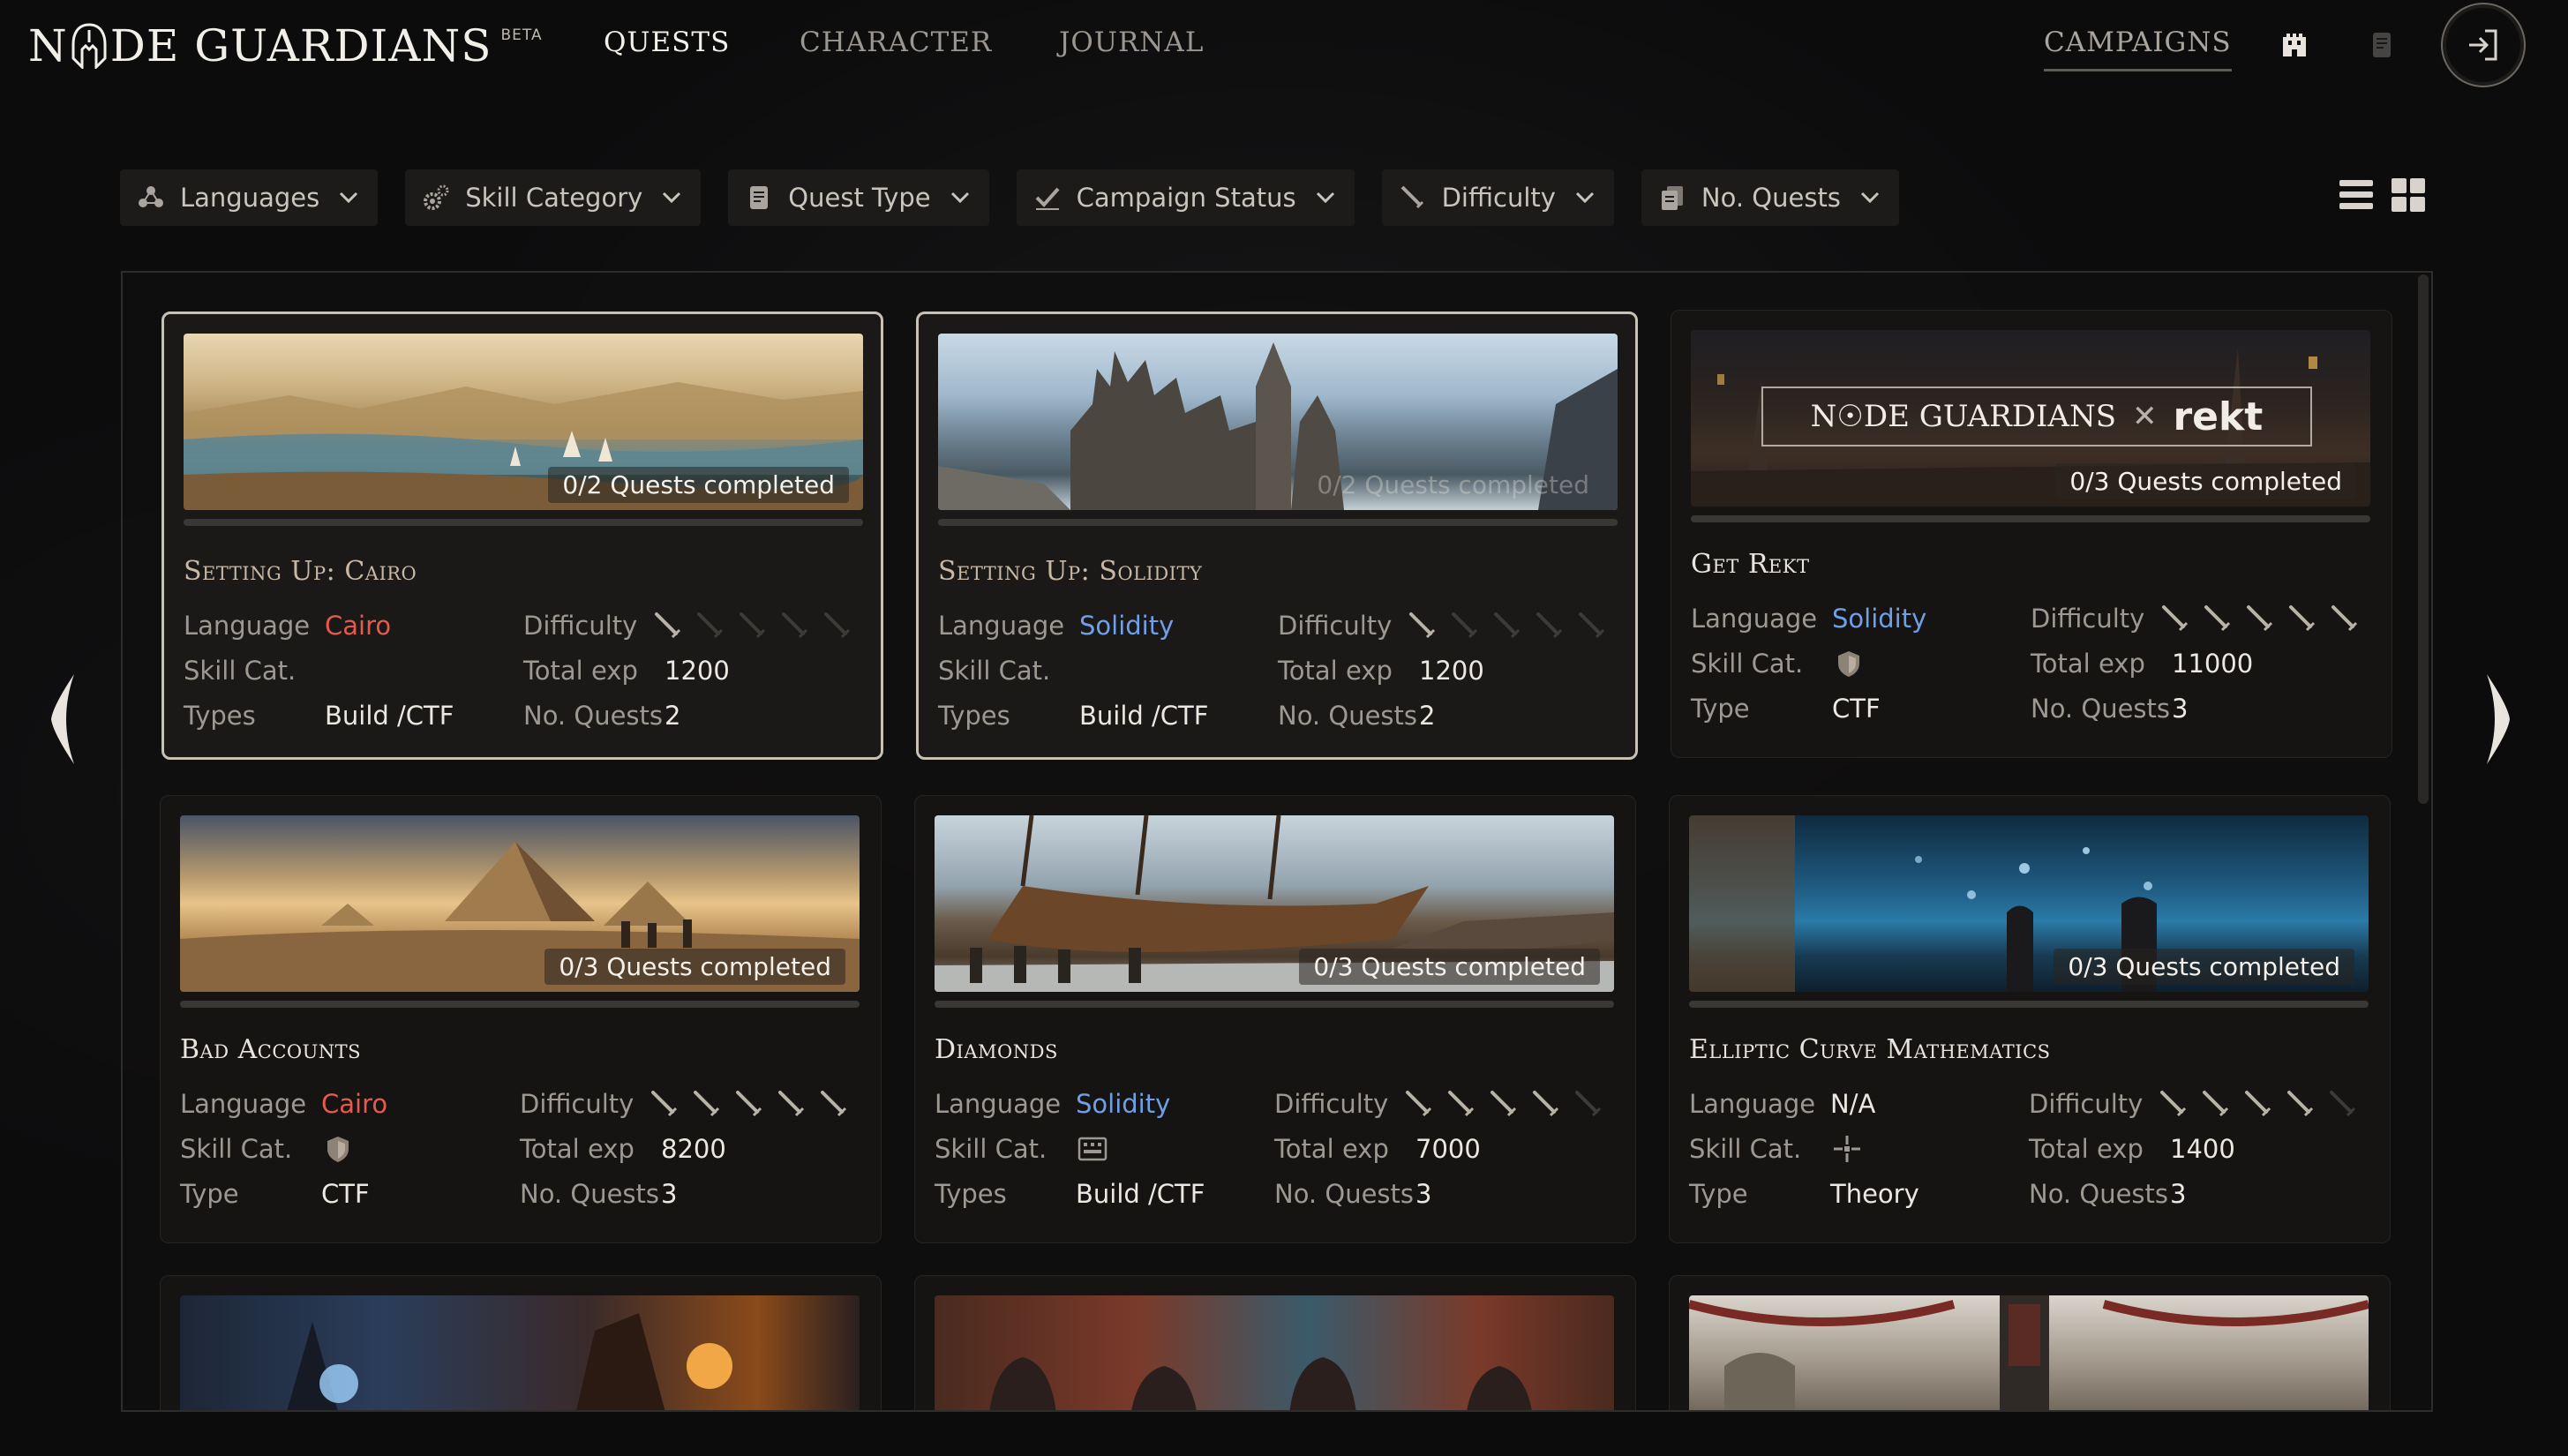 The image size is (2568, 1456). Describe the element at coordinates (2294, 45) in the screenshot. I see `castle-icon` at that location.